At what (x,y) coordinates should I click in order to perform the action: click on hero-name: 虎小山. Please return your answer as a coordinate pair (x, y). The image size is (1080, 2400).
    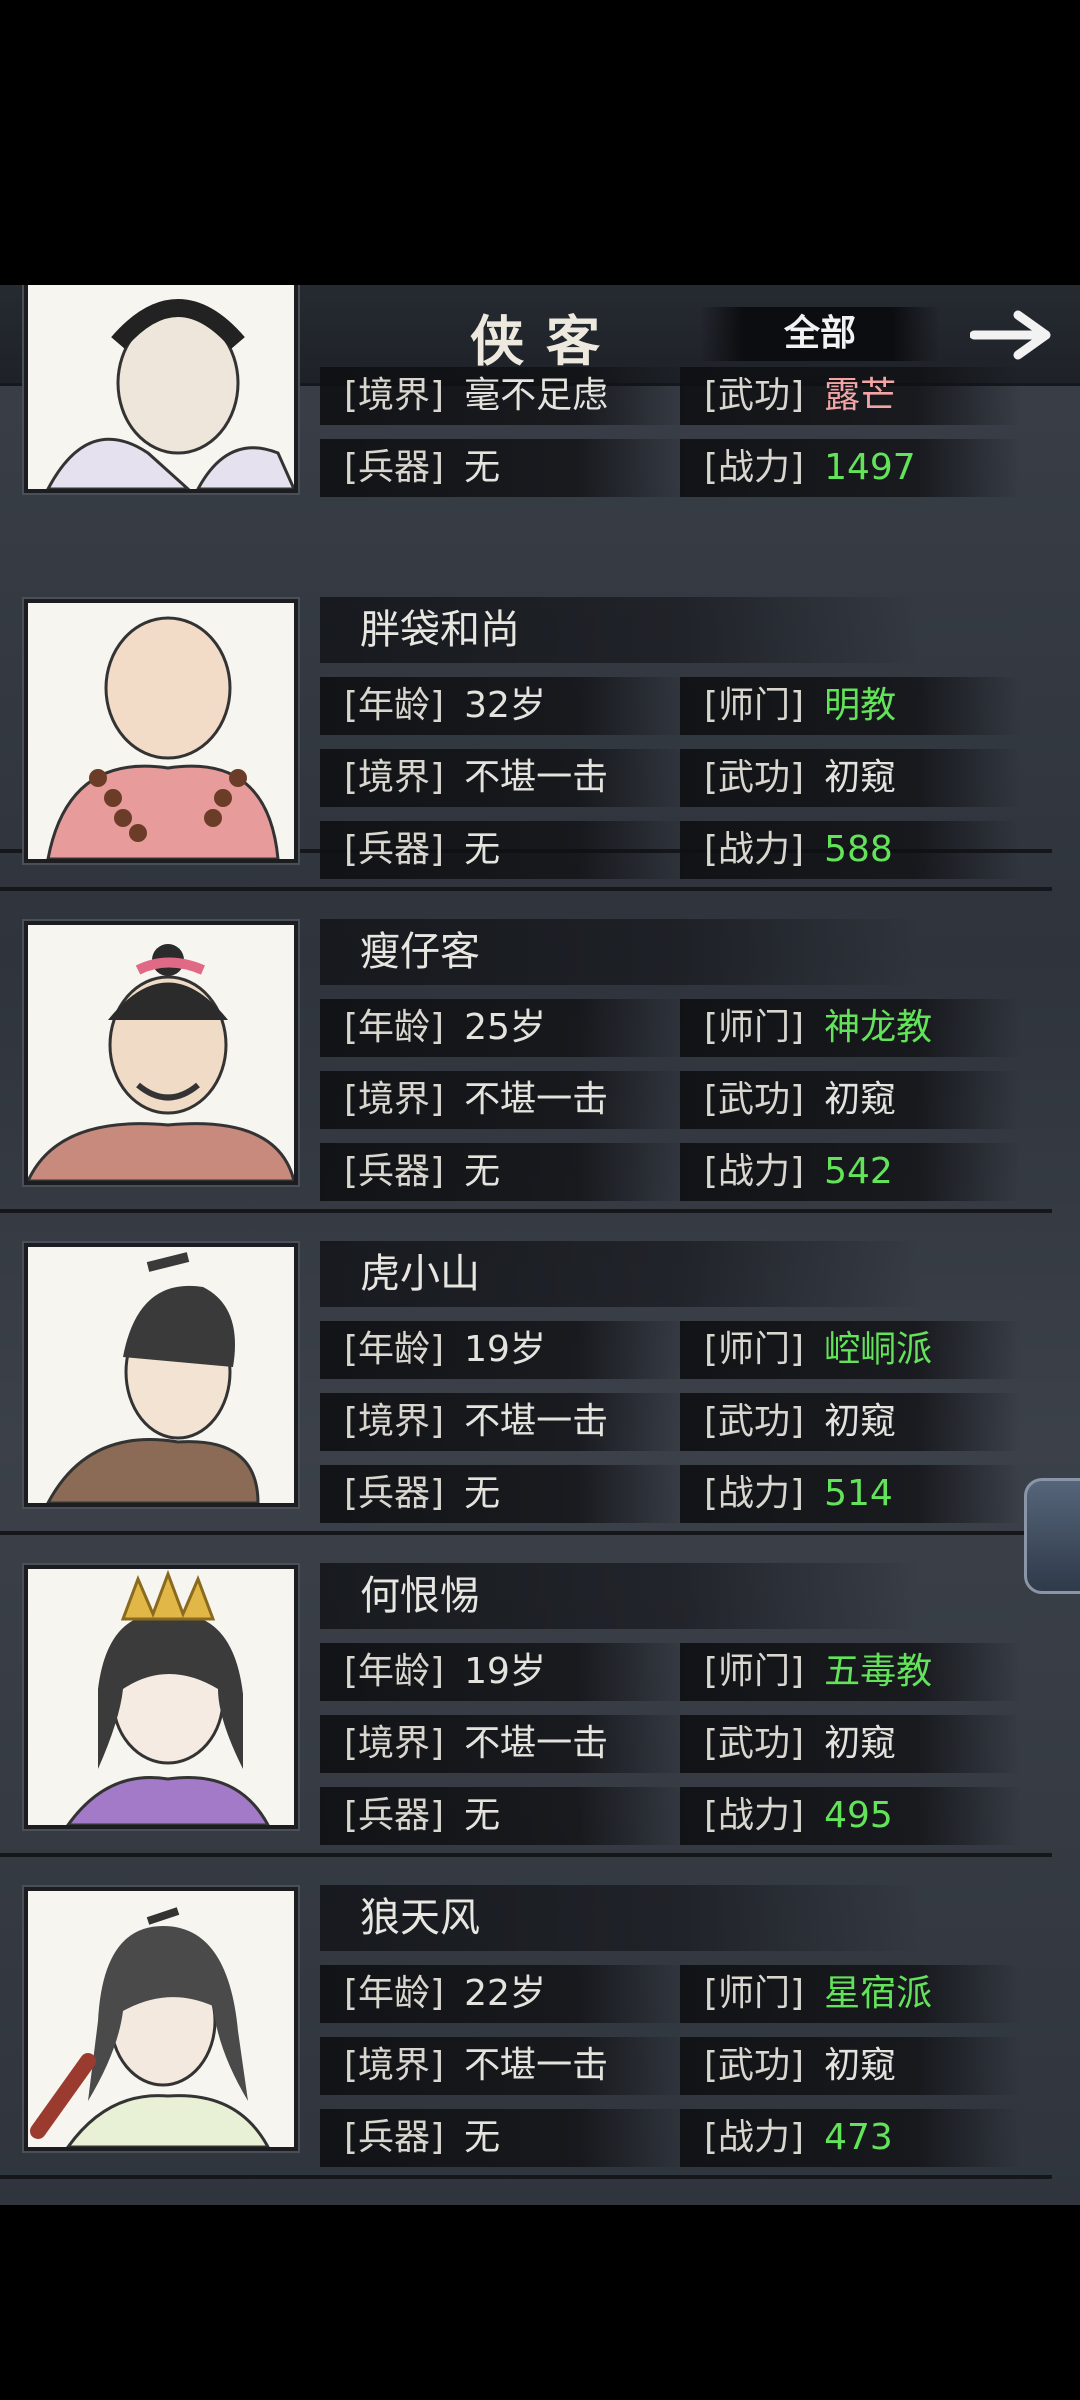
    Looking at the image, I should click on (620, 1274).